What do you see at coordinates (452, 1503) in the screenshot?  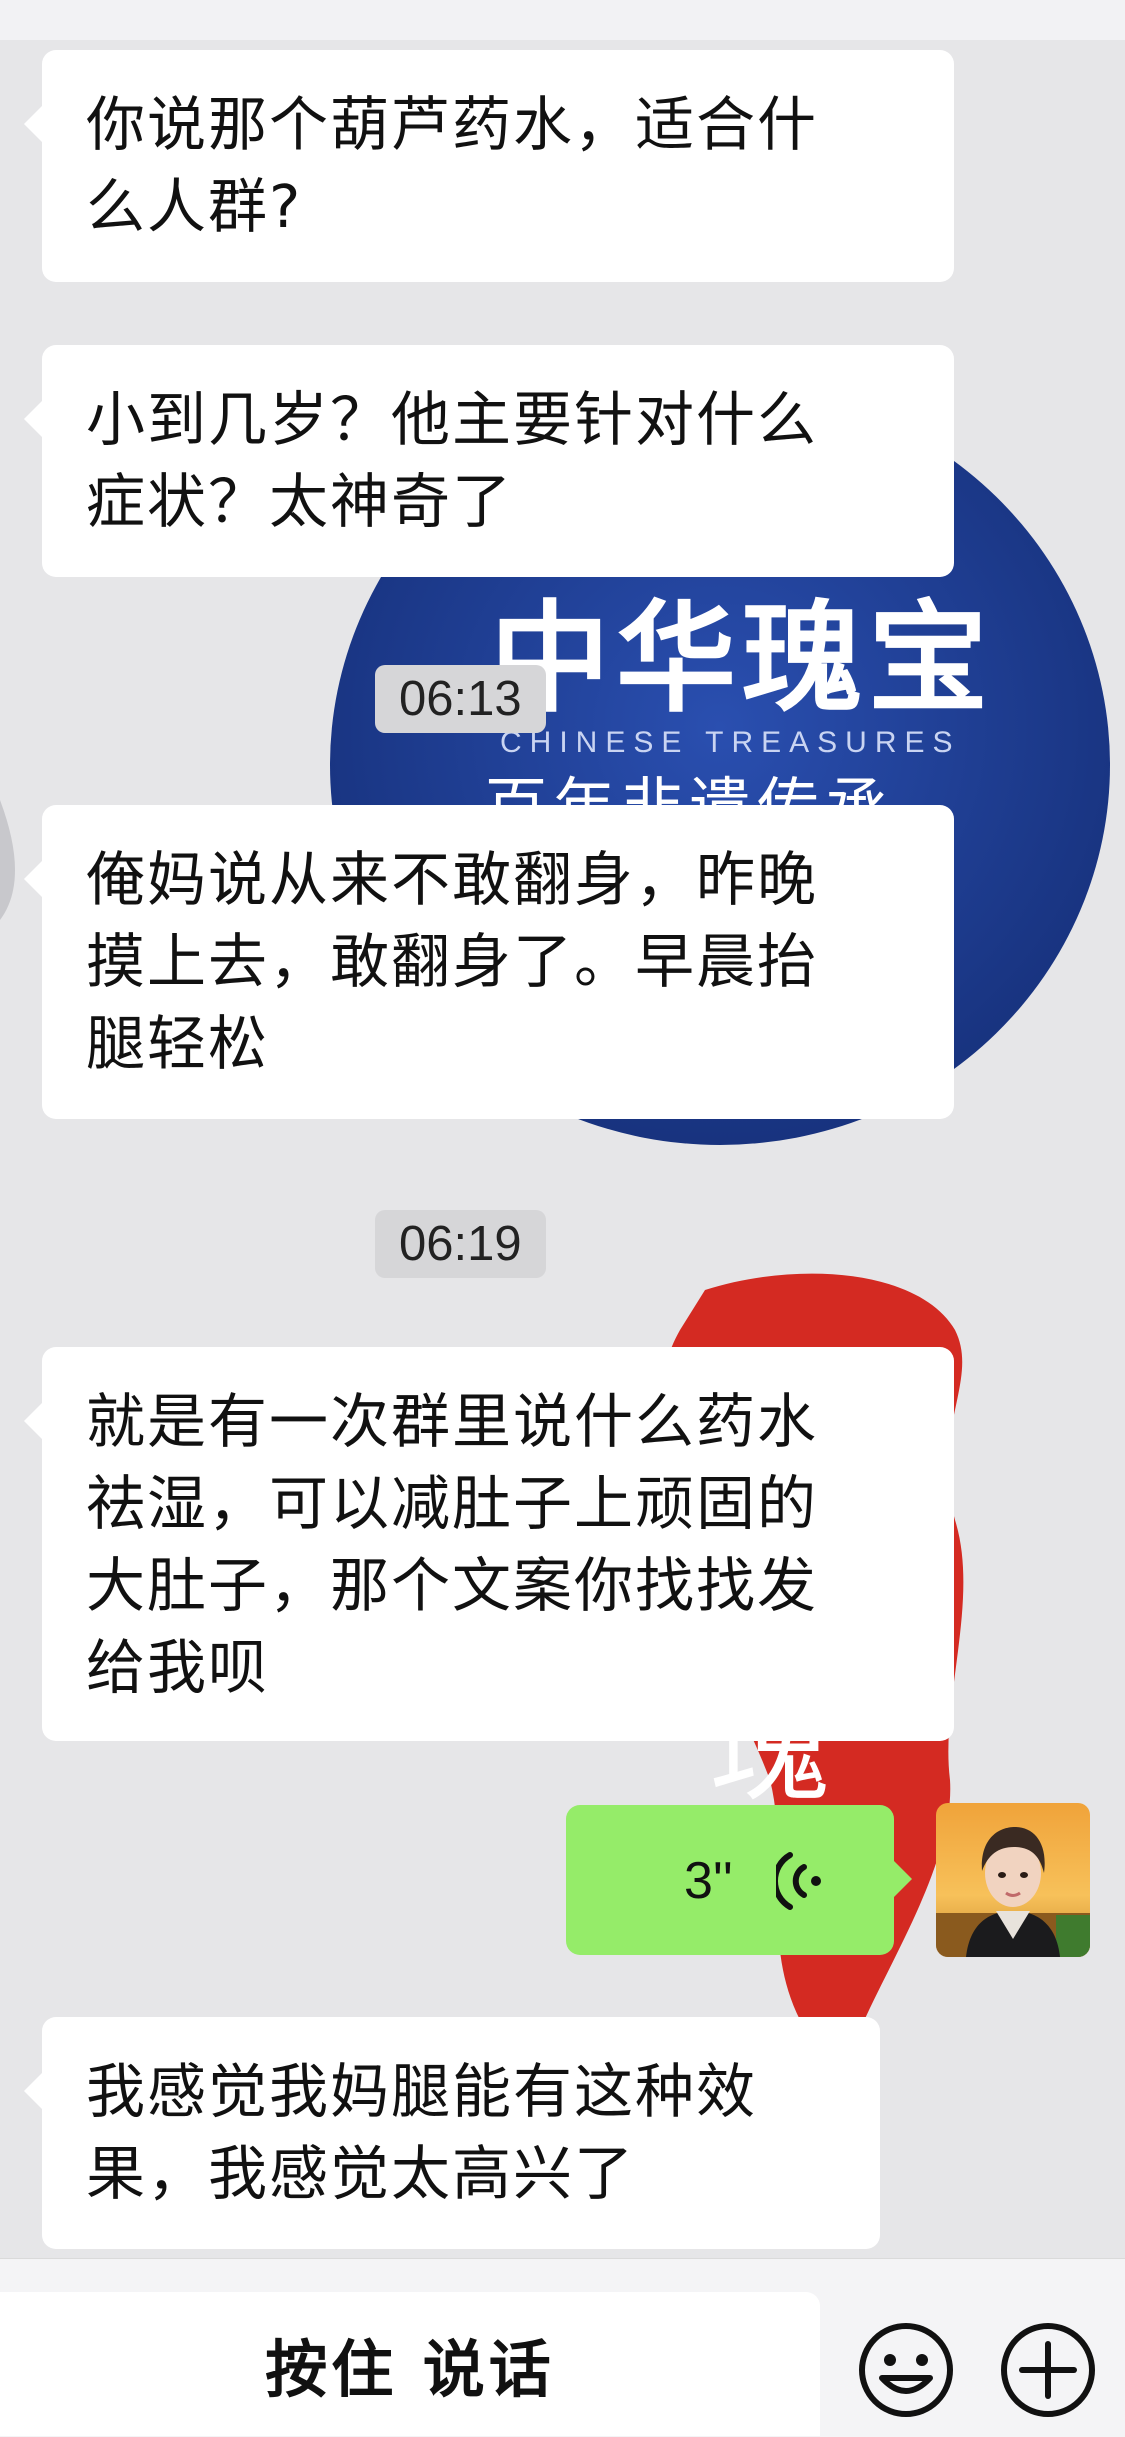 I see `message-line: 祛湿，可以减肚子上顽固的` at bounding box center [452, 1503].